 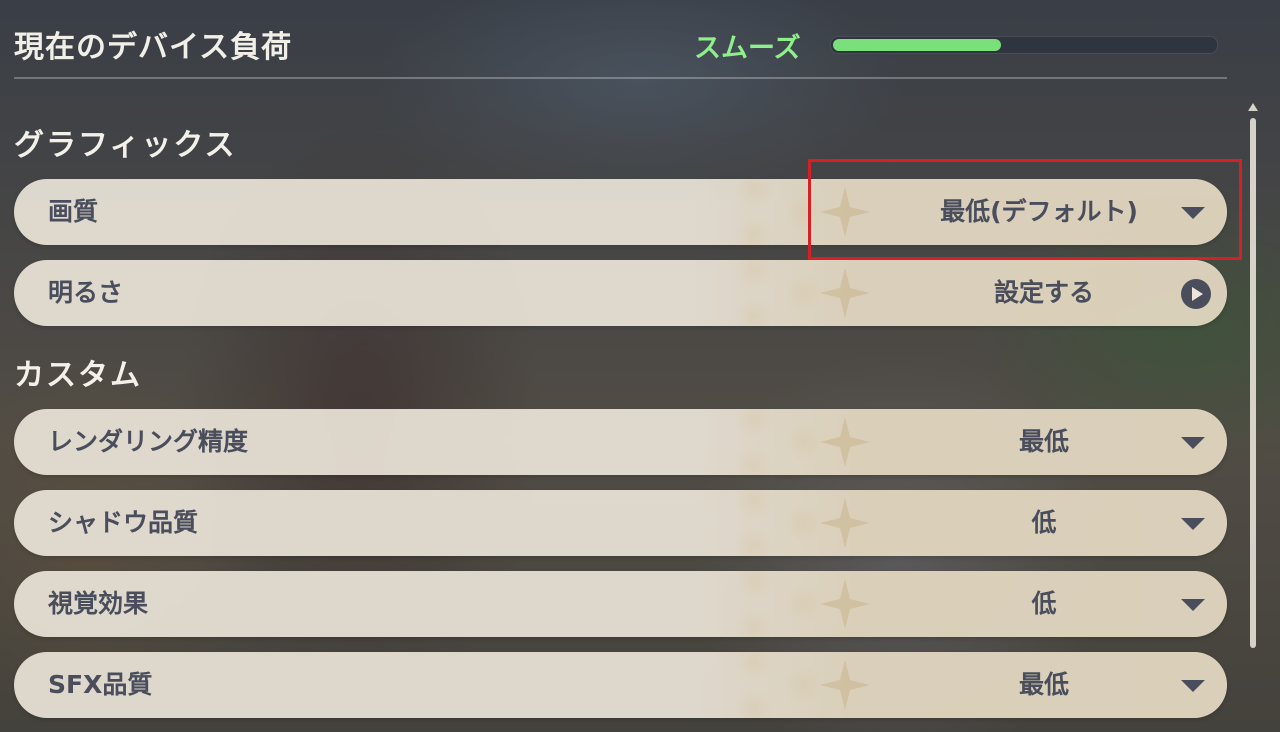 I want to click on header-divider, so click(x=620, y=78).